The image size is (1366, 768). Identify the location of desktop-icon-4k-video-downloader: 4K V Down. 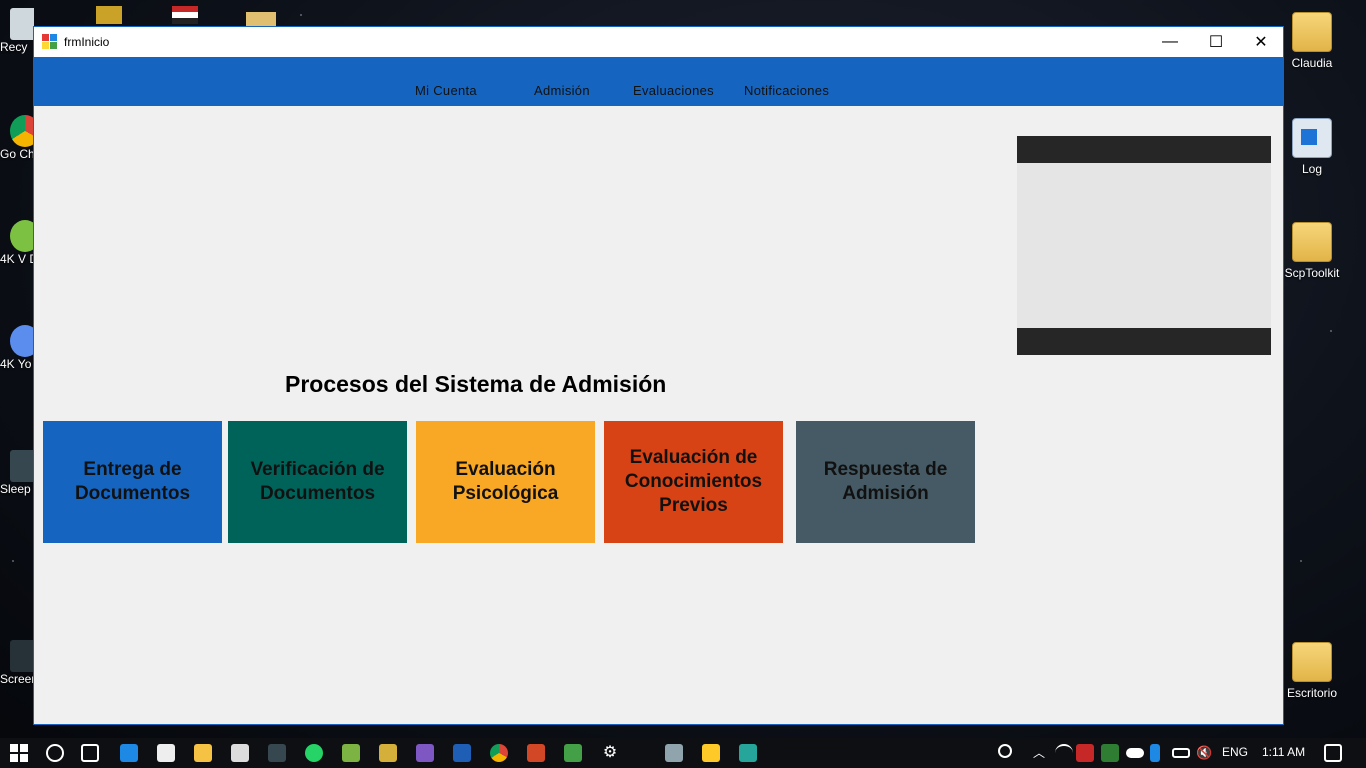
(17, 243).